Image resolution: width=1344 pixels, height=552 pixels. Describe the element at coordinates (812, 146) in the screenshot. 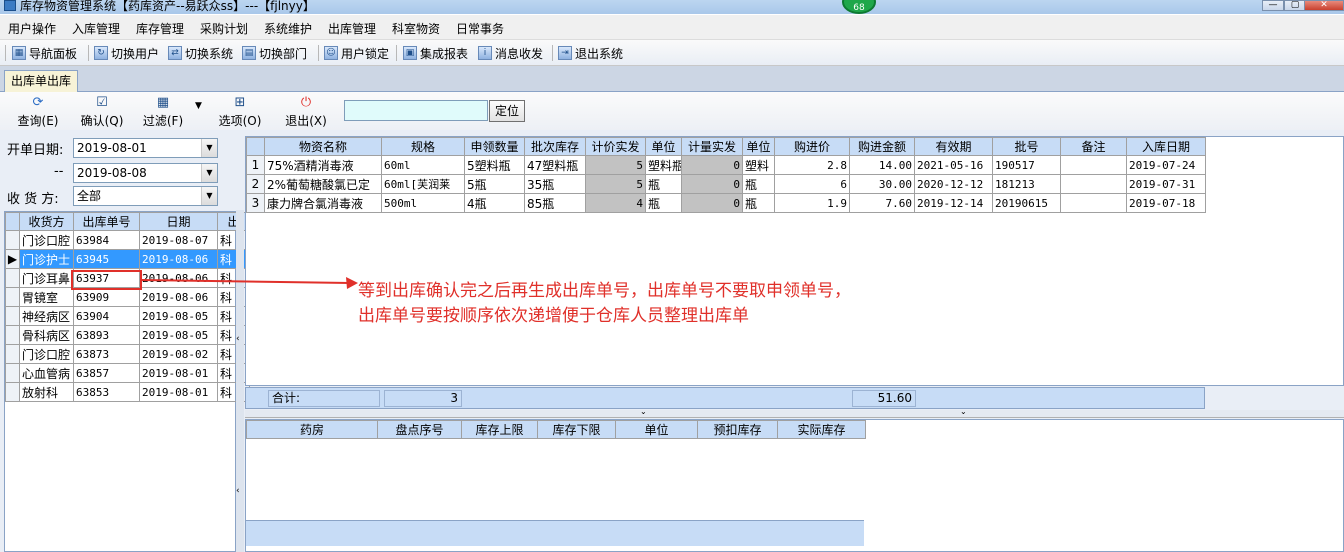

I see `col-purchase-price: 购进价` at that location.